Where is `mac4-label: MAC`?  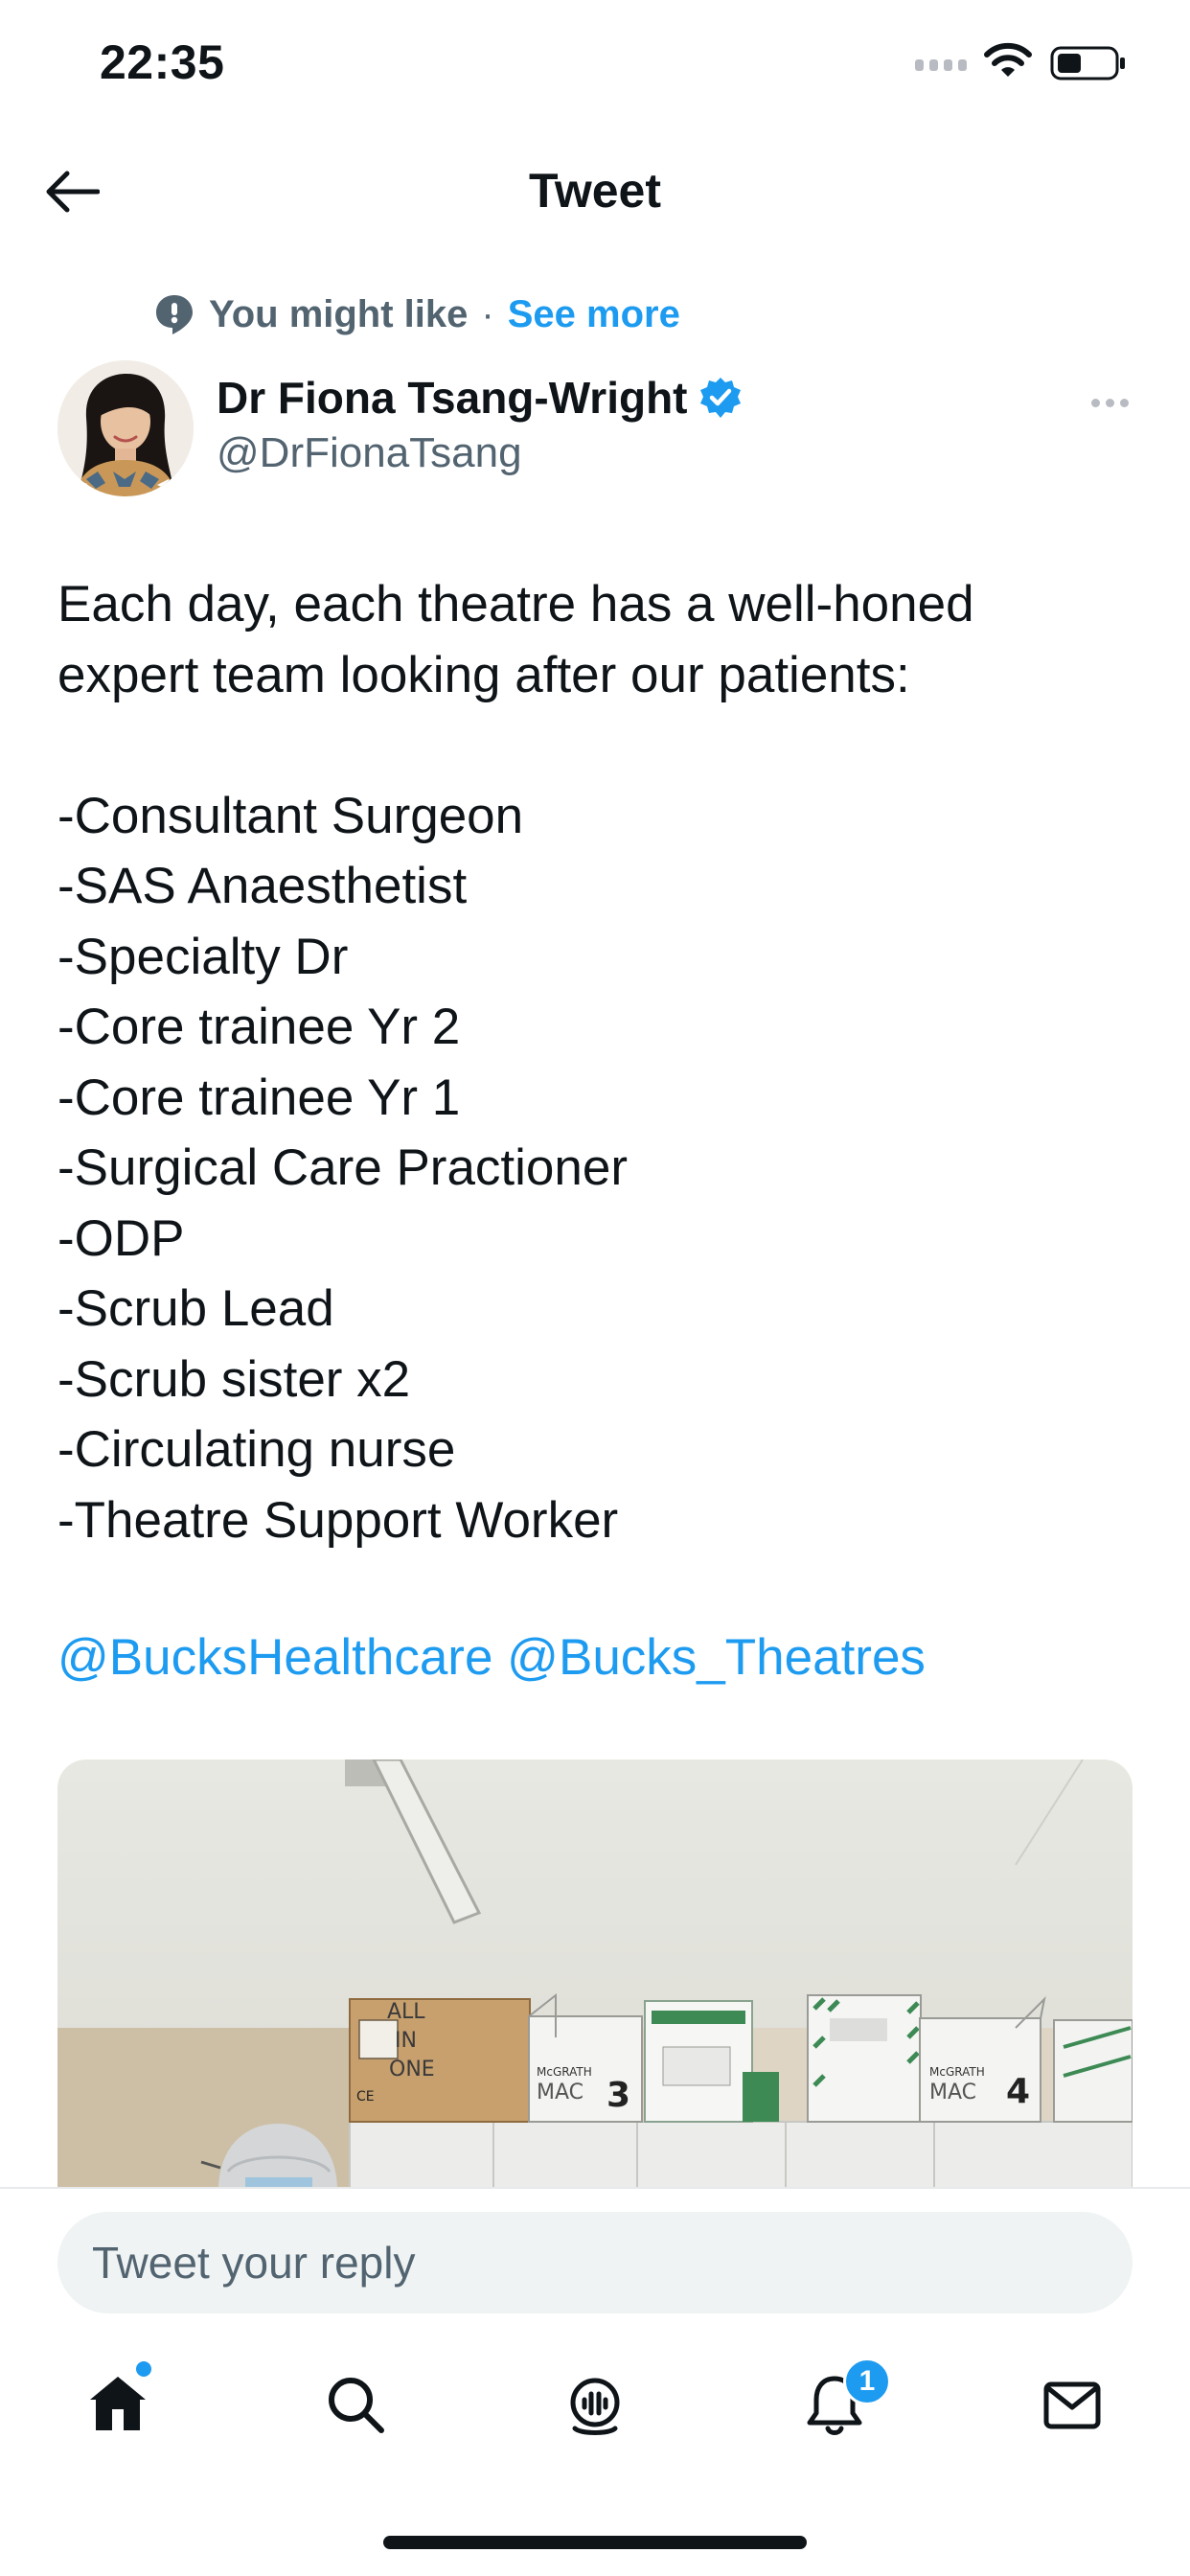
mac4-label: MAC is located at coordinates (952, 2092).